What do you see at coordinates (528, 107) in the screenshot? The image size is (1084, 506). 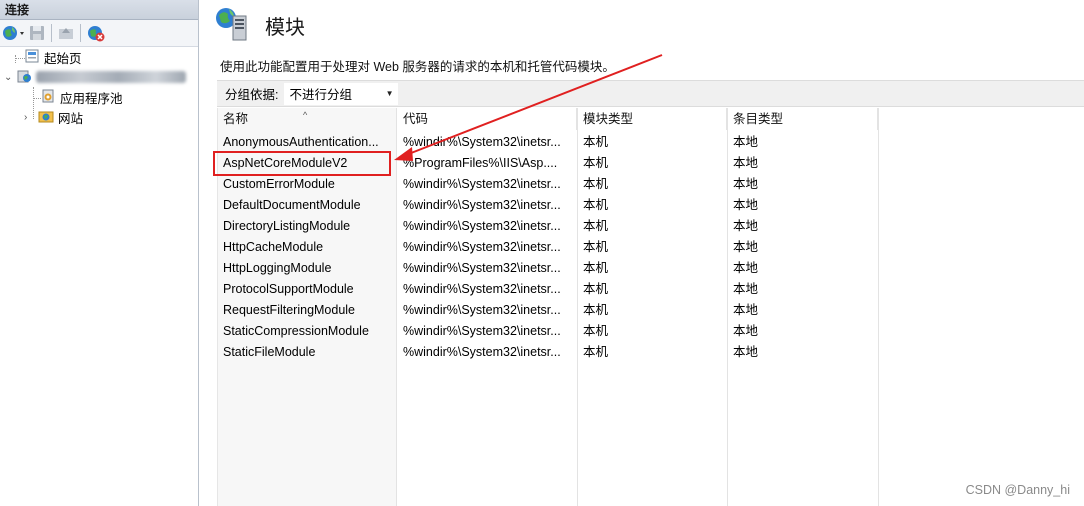 I see `annotation-arrow` at bounding box center [528, 107].